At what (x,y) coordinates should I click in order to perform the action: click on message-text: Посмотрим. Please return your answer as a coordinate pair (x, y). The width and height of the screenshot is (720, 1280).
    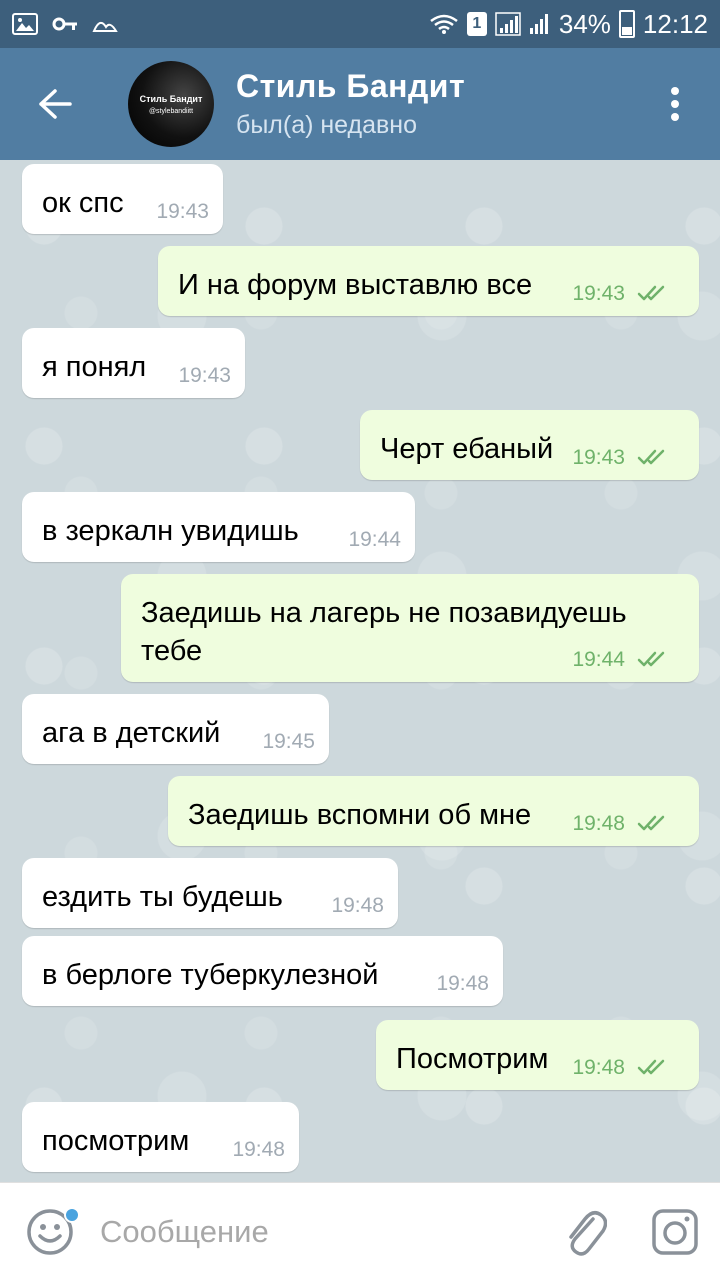
    Looking at the image, I should click on (472, 1059).